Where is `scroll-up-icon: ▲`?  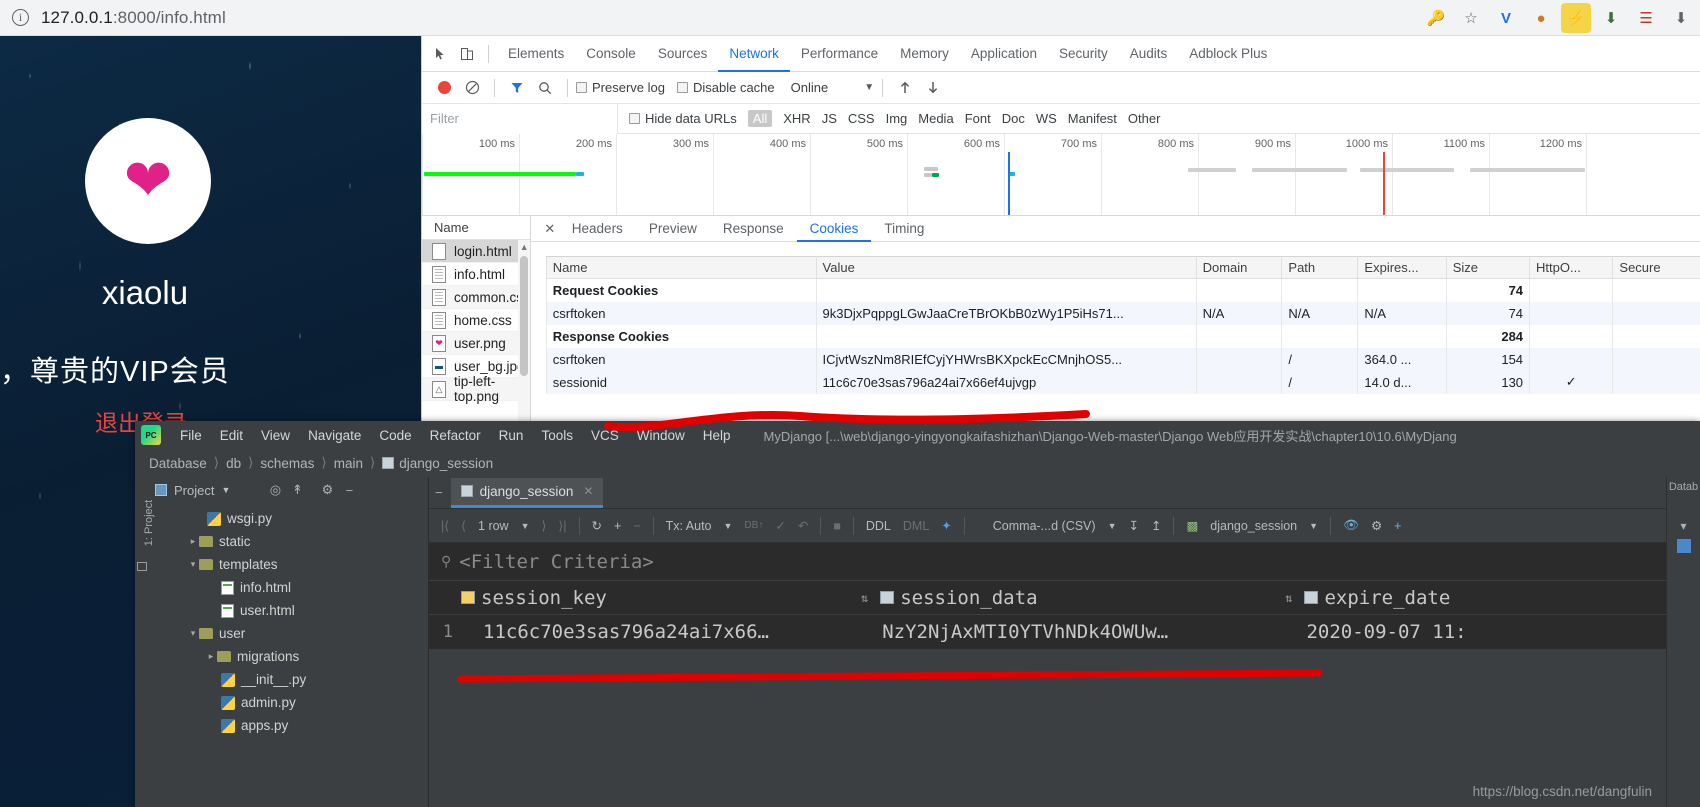
scroll-up-icon: ▲ is located at coordinates (524, 247).